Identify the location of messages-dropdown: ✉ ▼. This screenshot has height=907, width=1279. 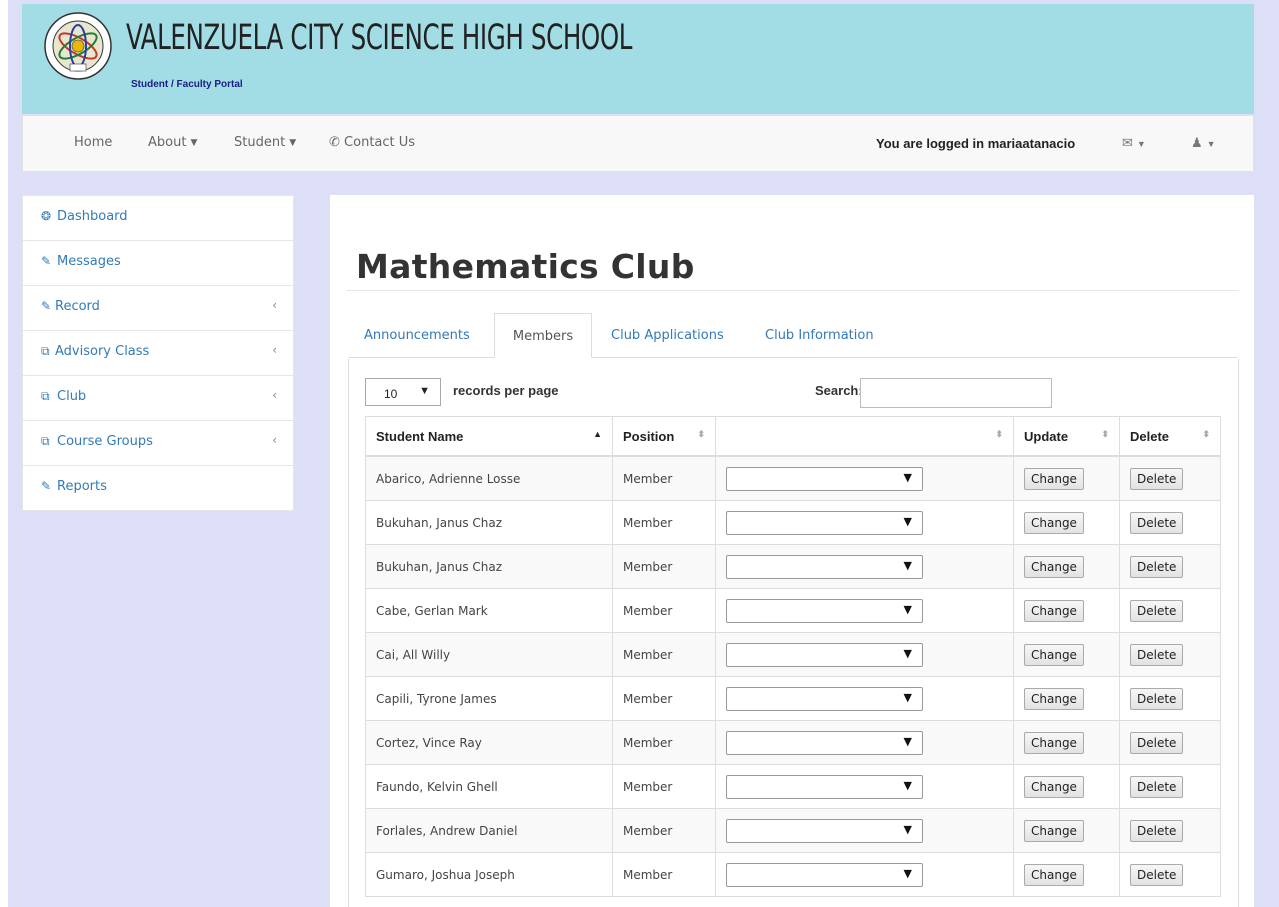
(1134, 143).